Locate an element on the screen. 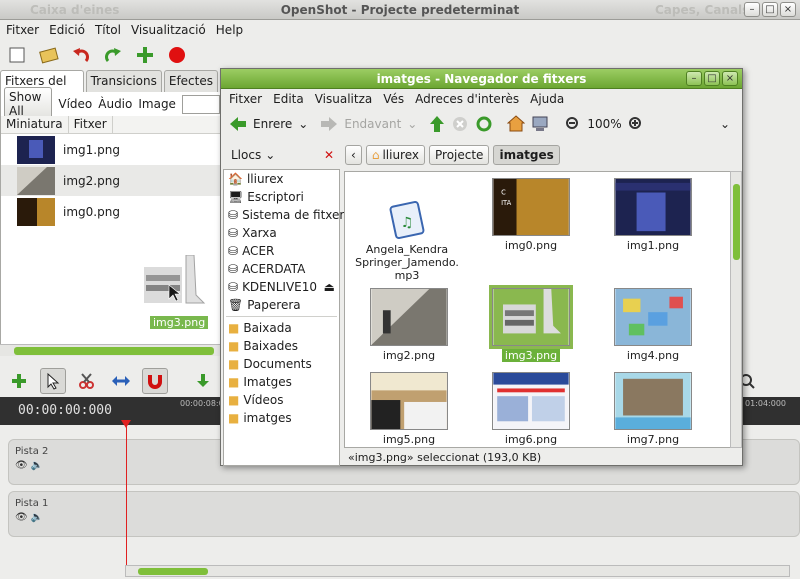 The width and height of the screenshot is (800, 579). browser-menu-visualitza: Visualitza is located at coordinates (344, 99).